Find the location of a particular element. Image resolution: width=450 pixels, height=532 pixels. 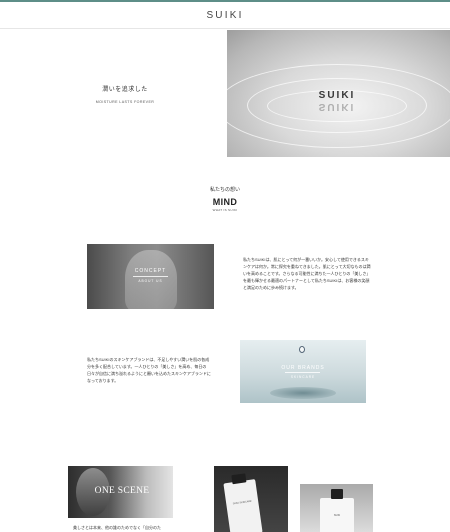

hero-bottle-word: SUIKI is located at coordinates (337, 95).